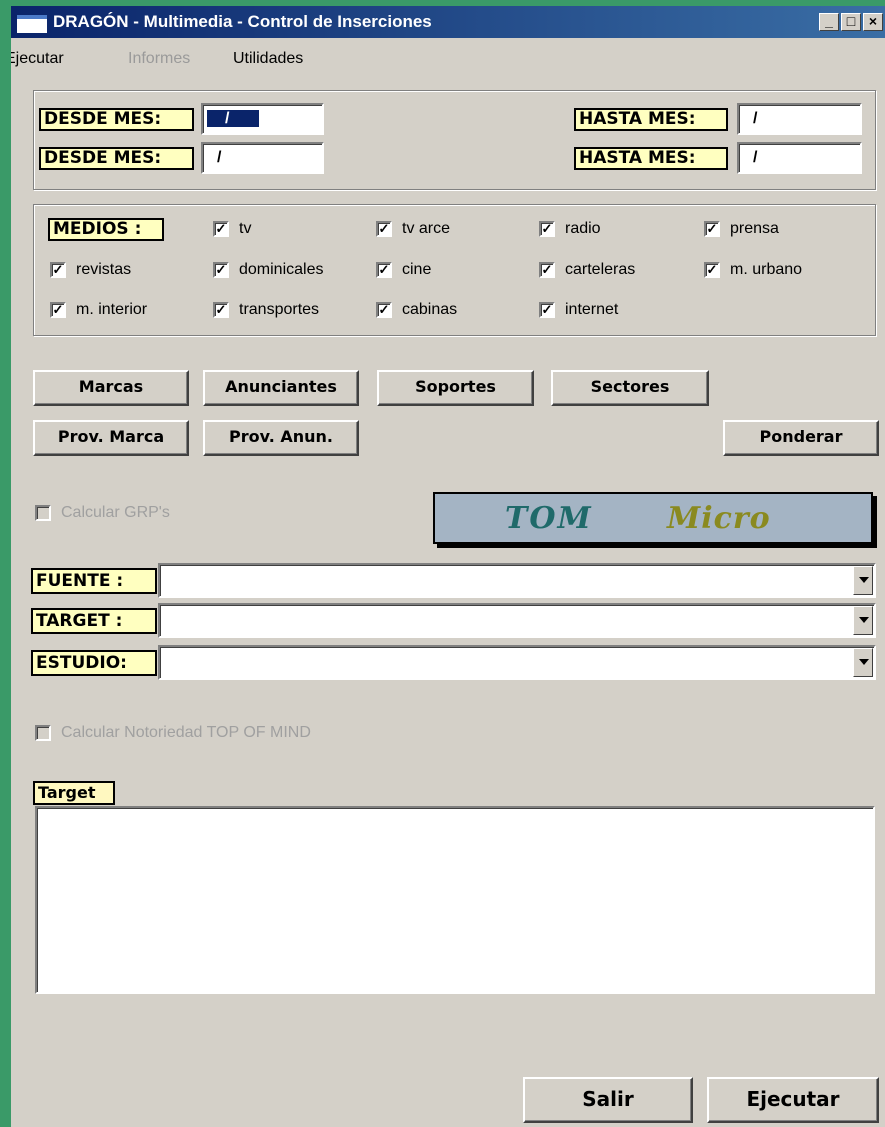 The width and height of the screenshot is (885, 1127). What do you see at coordinates (651, 119) in the screenshot?
I see `hasta-mes-label-1: HASTA MES:` at bounding box center [651, 119].